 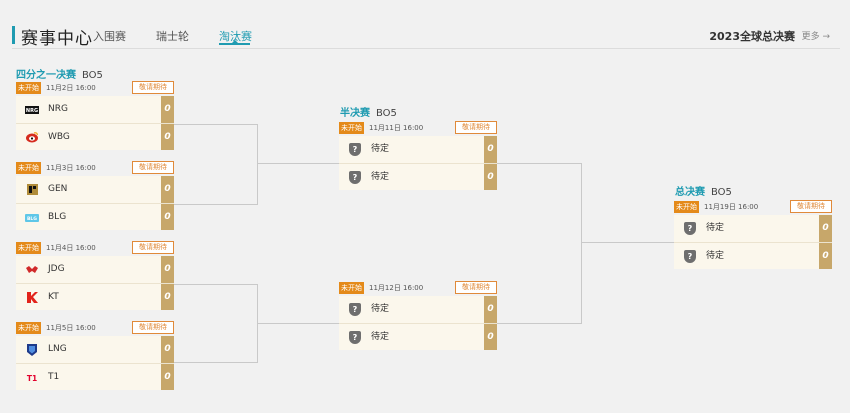 I want to click on match-meta: 未开始 11月2日 16:00 敬请期待, so click(x=95, y=88).